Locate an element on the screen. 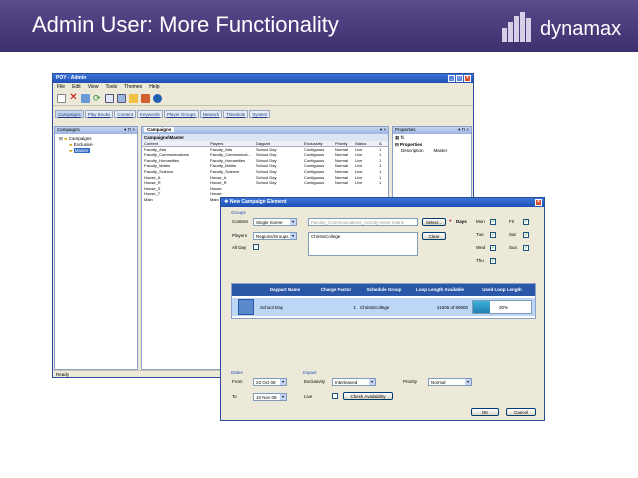 The width and height of the screenshot is (638, 478). menu-tools: Tools is located at coordinates (111, 87).